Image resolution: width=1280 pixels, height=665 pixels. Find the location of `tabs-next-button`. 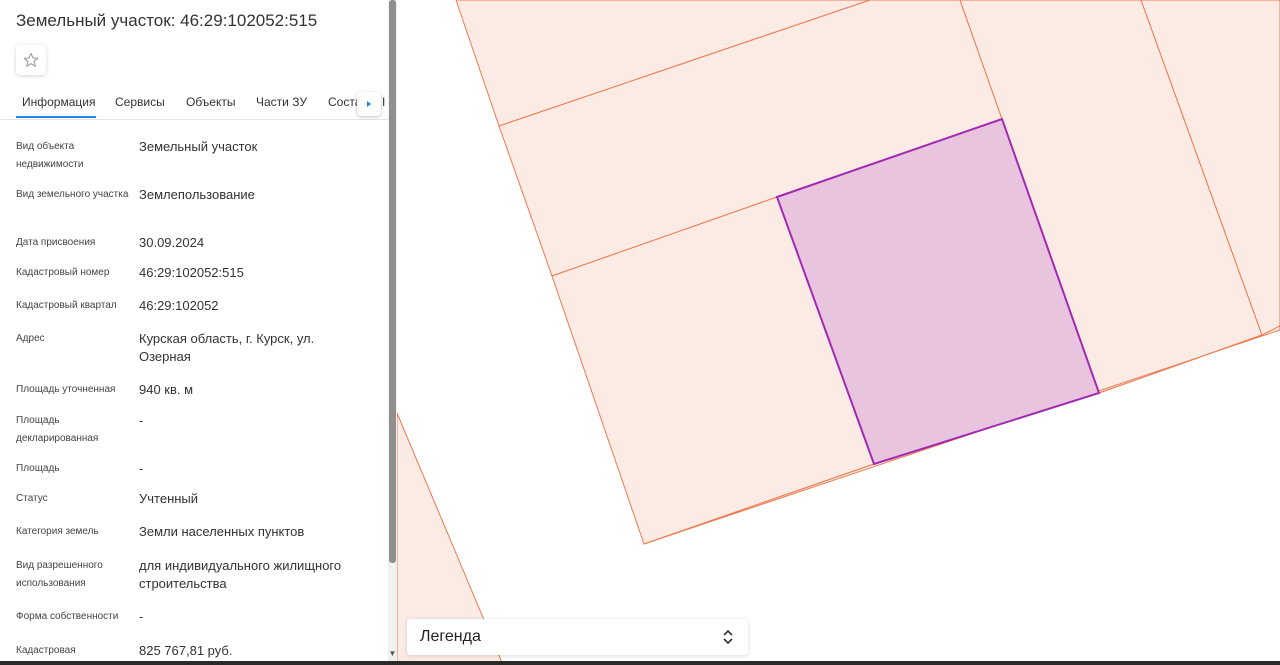

tabs-next-button is located at coordinates (369, 104).